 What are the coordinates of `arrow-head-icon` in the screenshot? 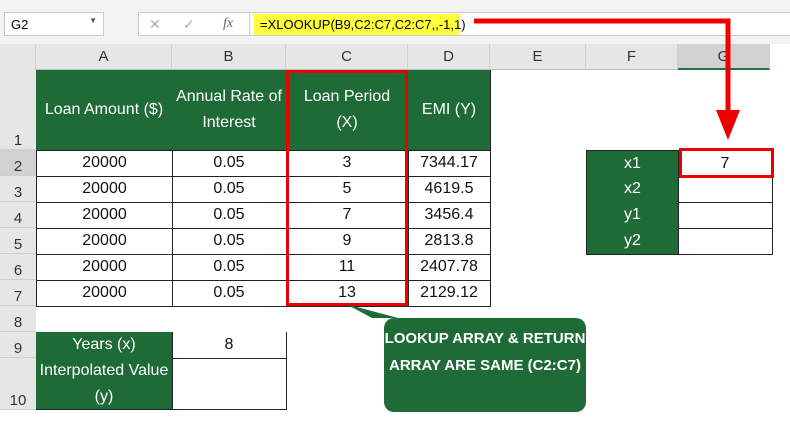 It's located at (728, 125).